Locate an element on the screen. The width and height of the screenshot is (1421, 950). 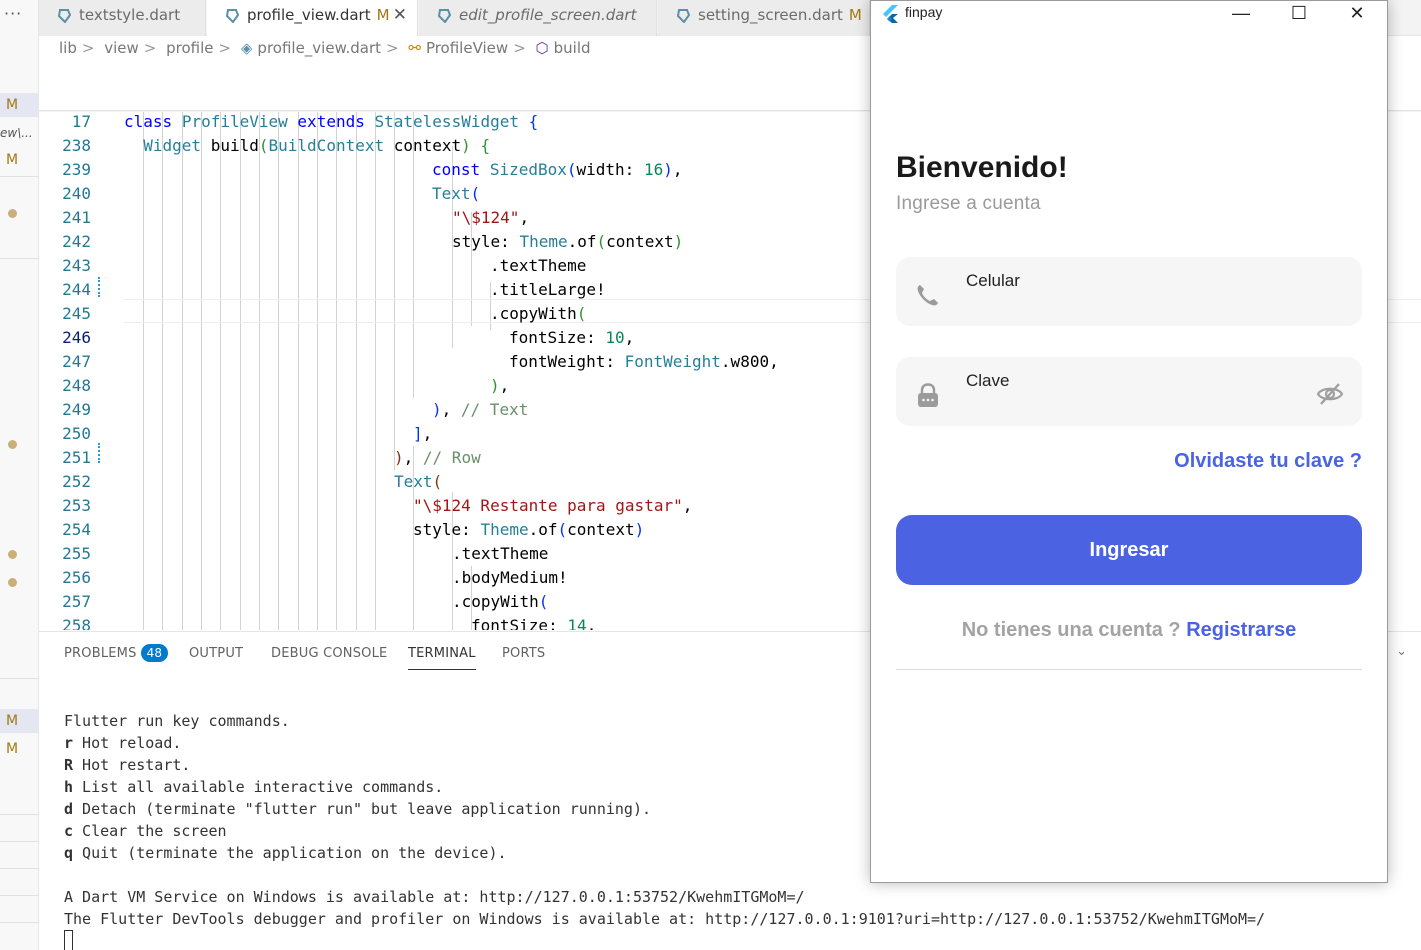
page-subtitle: Ingrese a cuenta is located at coordinates (968, 203).